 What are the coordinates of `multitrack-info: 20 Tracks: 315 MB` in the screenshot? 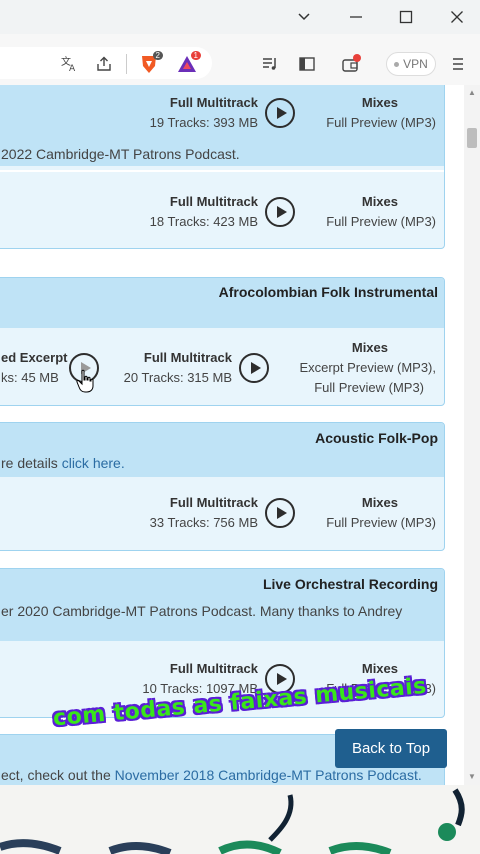 It's located at (177, 377).